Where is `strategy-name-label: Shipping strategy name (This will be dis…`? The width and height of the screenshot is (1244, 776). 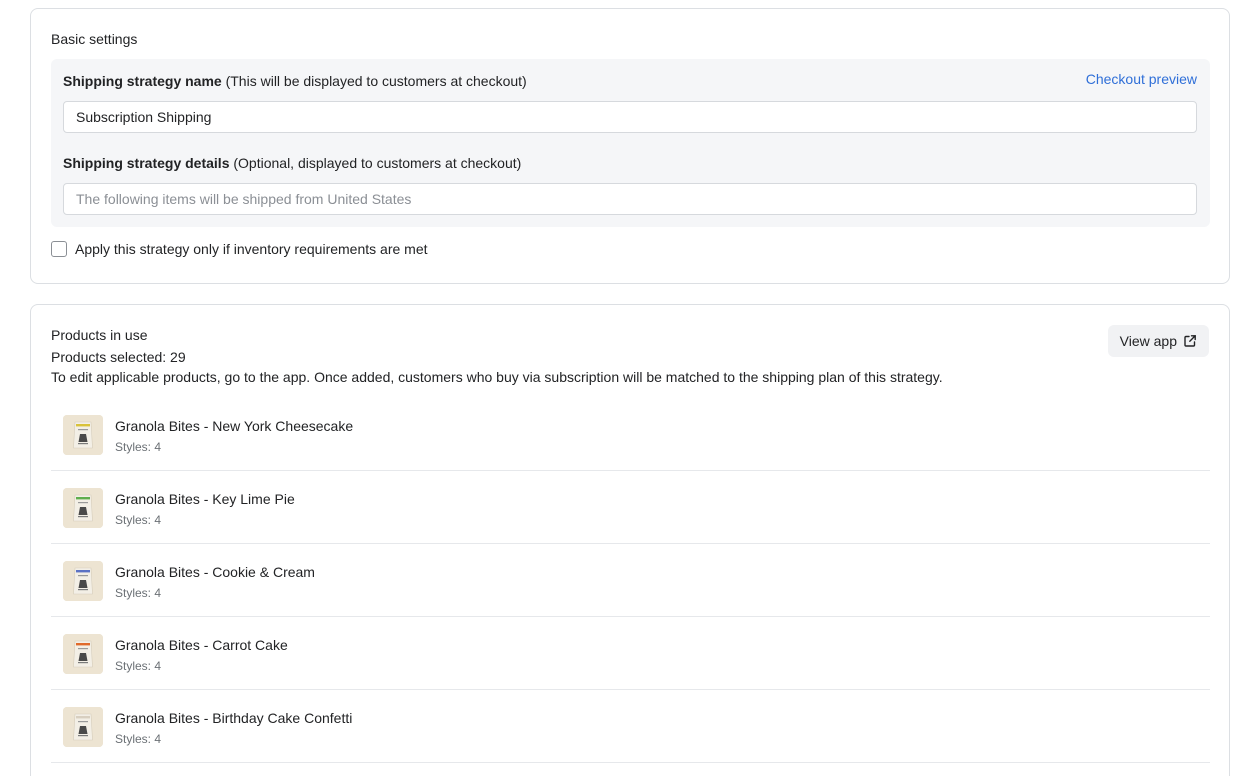 strategy-name-label: Shipping strategy name (This will be dis… is located at coordinates (295, 81).